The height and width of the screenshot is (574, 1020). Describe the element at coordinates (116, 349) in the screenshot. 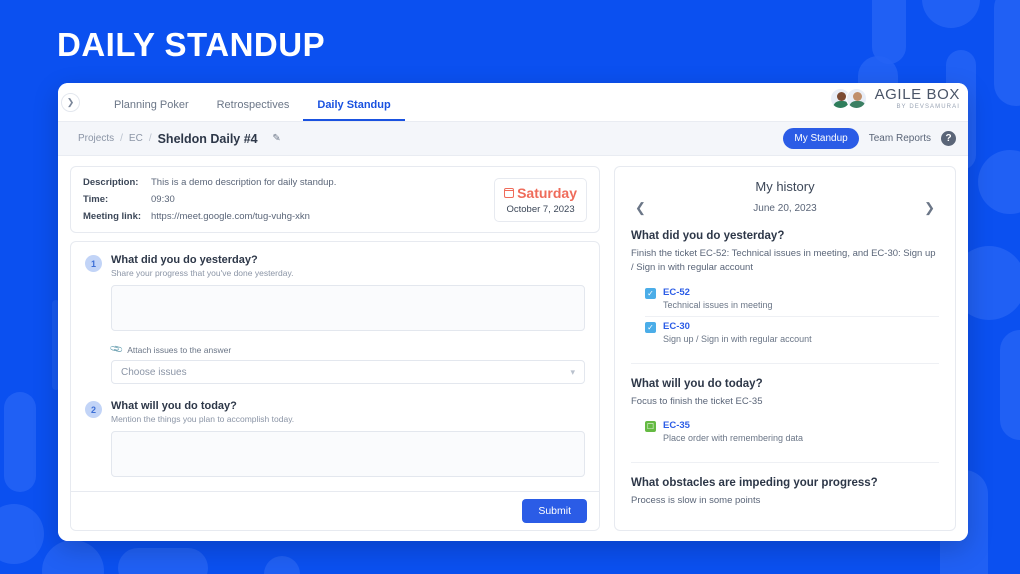

I see `paperclip-icon: 📎` at that location.